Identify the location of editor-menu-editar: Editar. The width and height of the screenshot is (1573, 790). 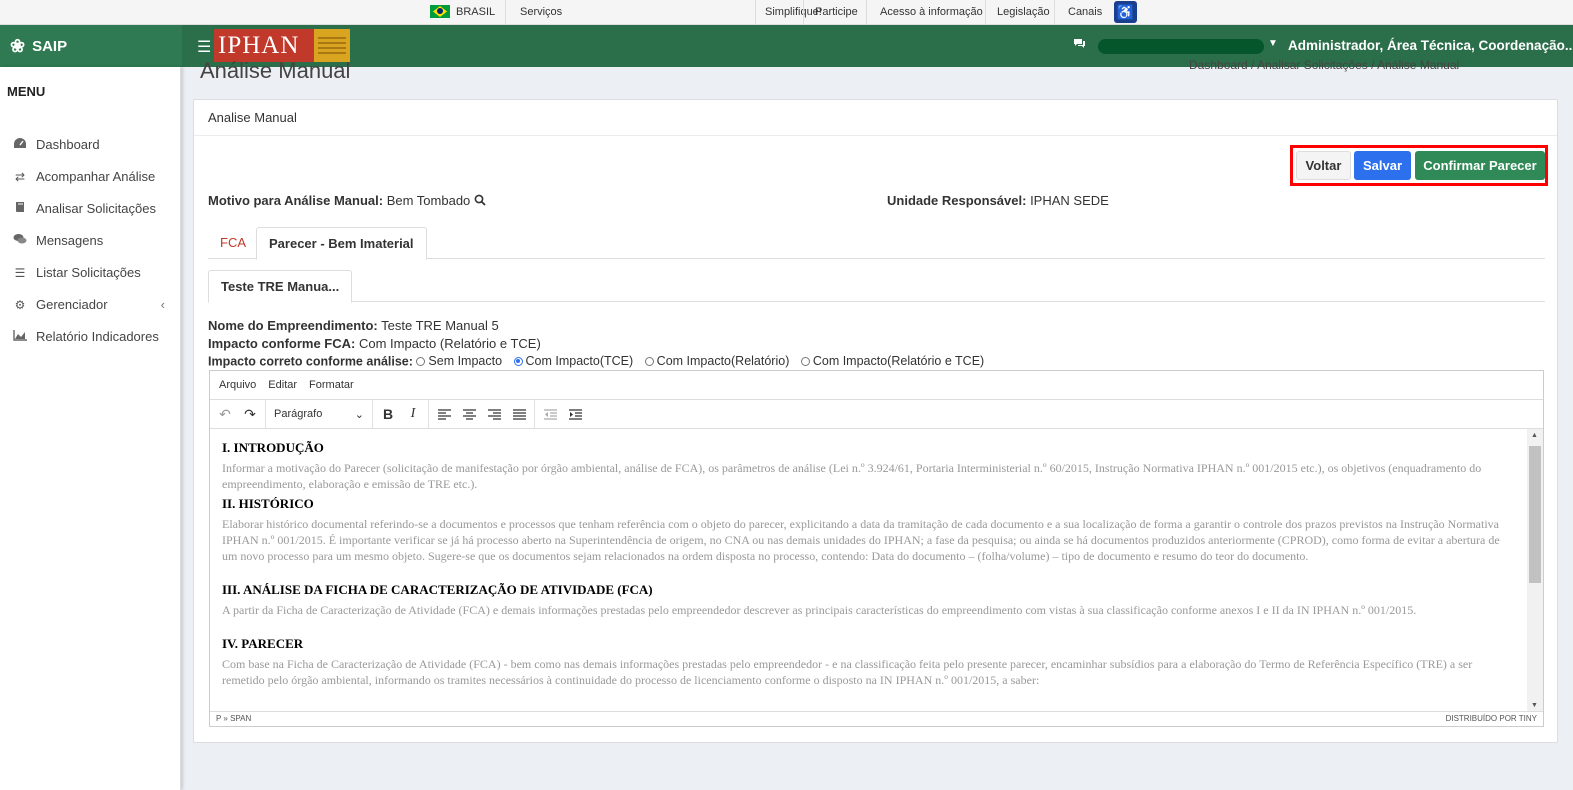
(282, 385).